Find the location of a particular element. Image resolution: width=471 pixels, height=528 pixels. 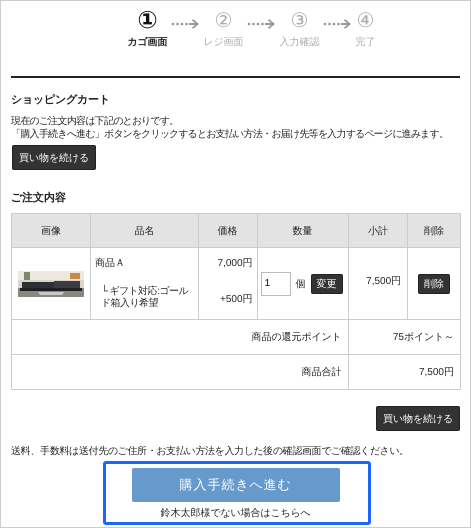

delete-button: 削除 is located at coordinates (434, 284).